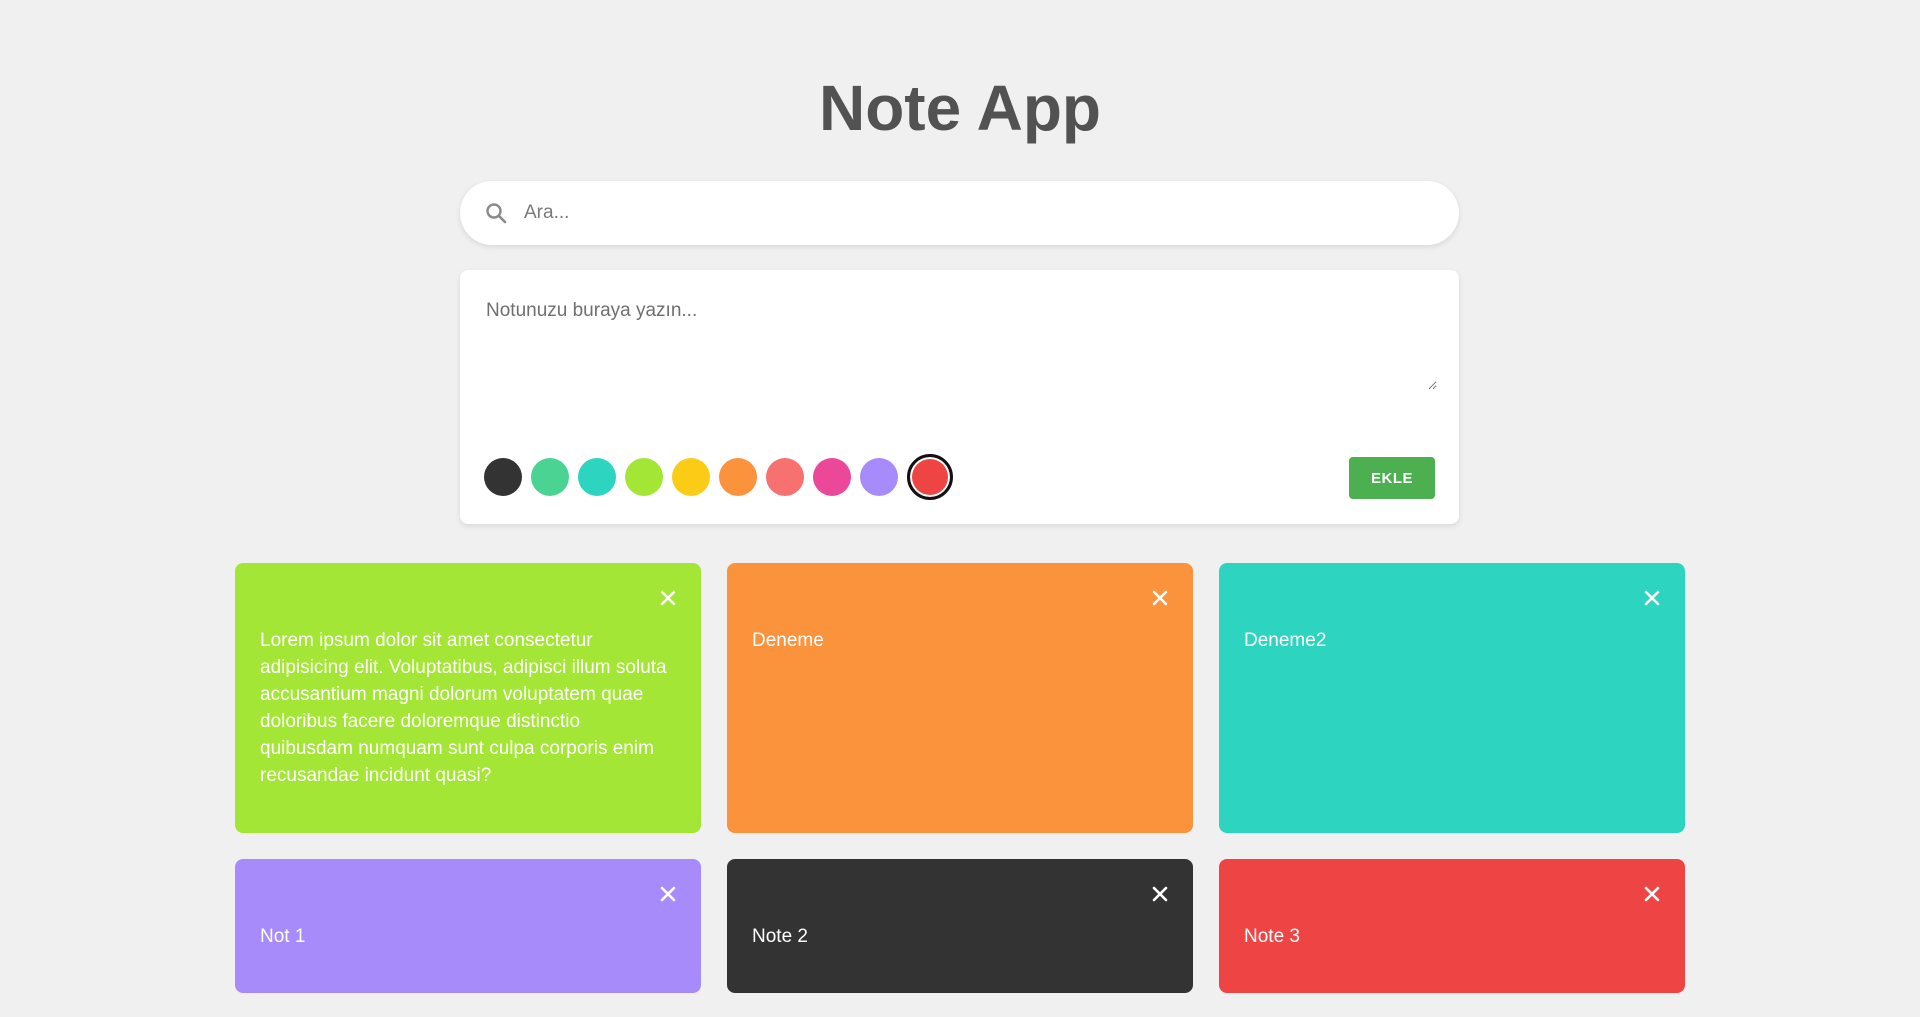  I want to click on color-picker, so click(718, 477).